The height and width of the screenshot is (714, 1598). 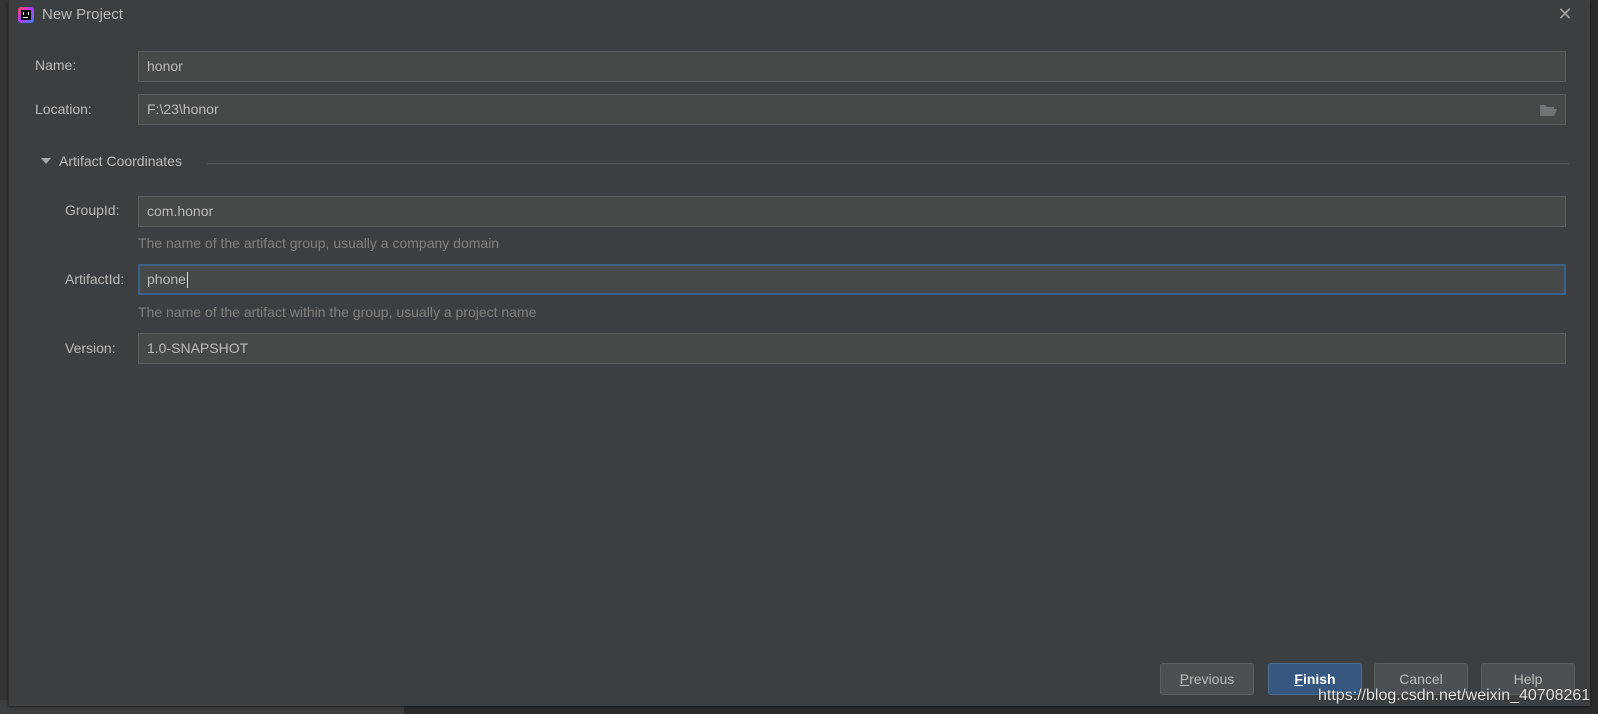 What do you see at coordinates (90, 348) in the screenshot?
I see `version-label: Version:` at bounding box center [90, 348].